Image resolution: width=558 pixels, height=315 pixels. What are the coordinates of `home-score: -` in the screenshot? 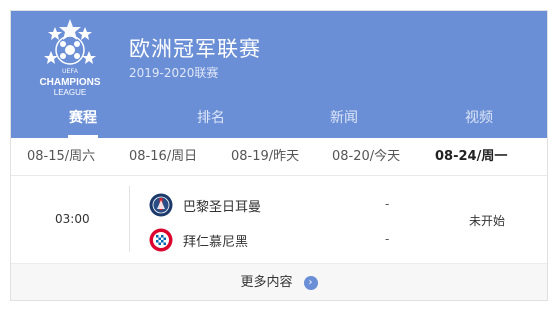 It's located at (387, 204).